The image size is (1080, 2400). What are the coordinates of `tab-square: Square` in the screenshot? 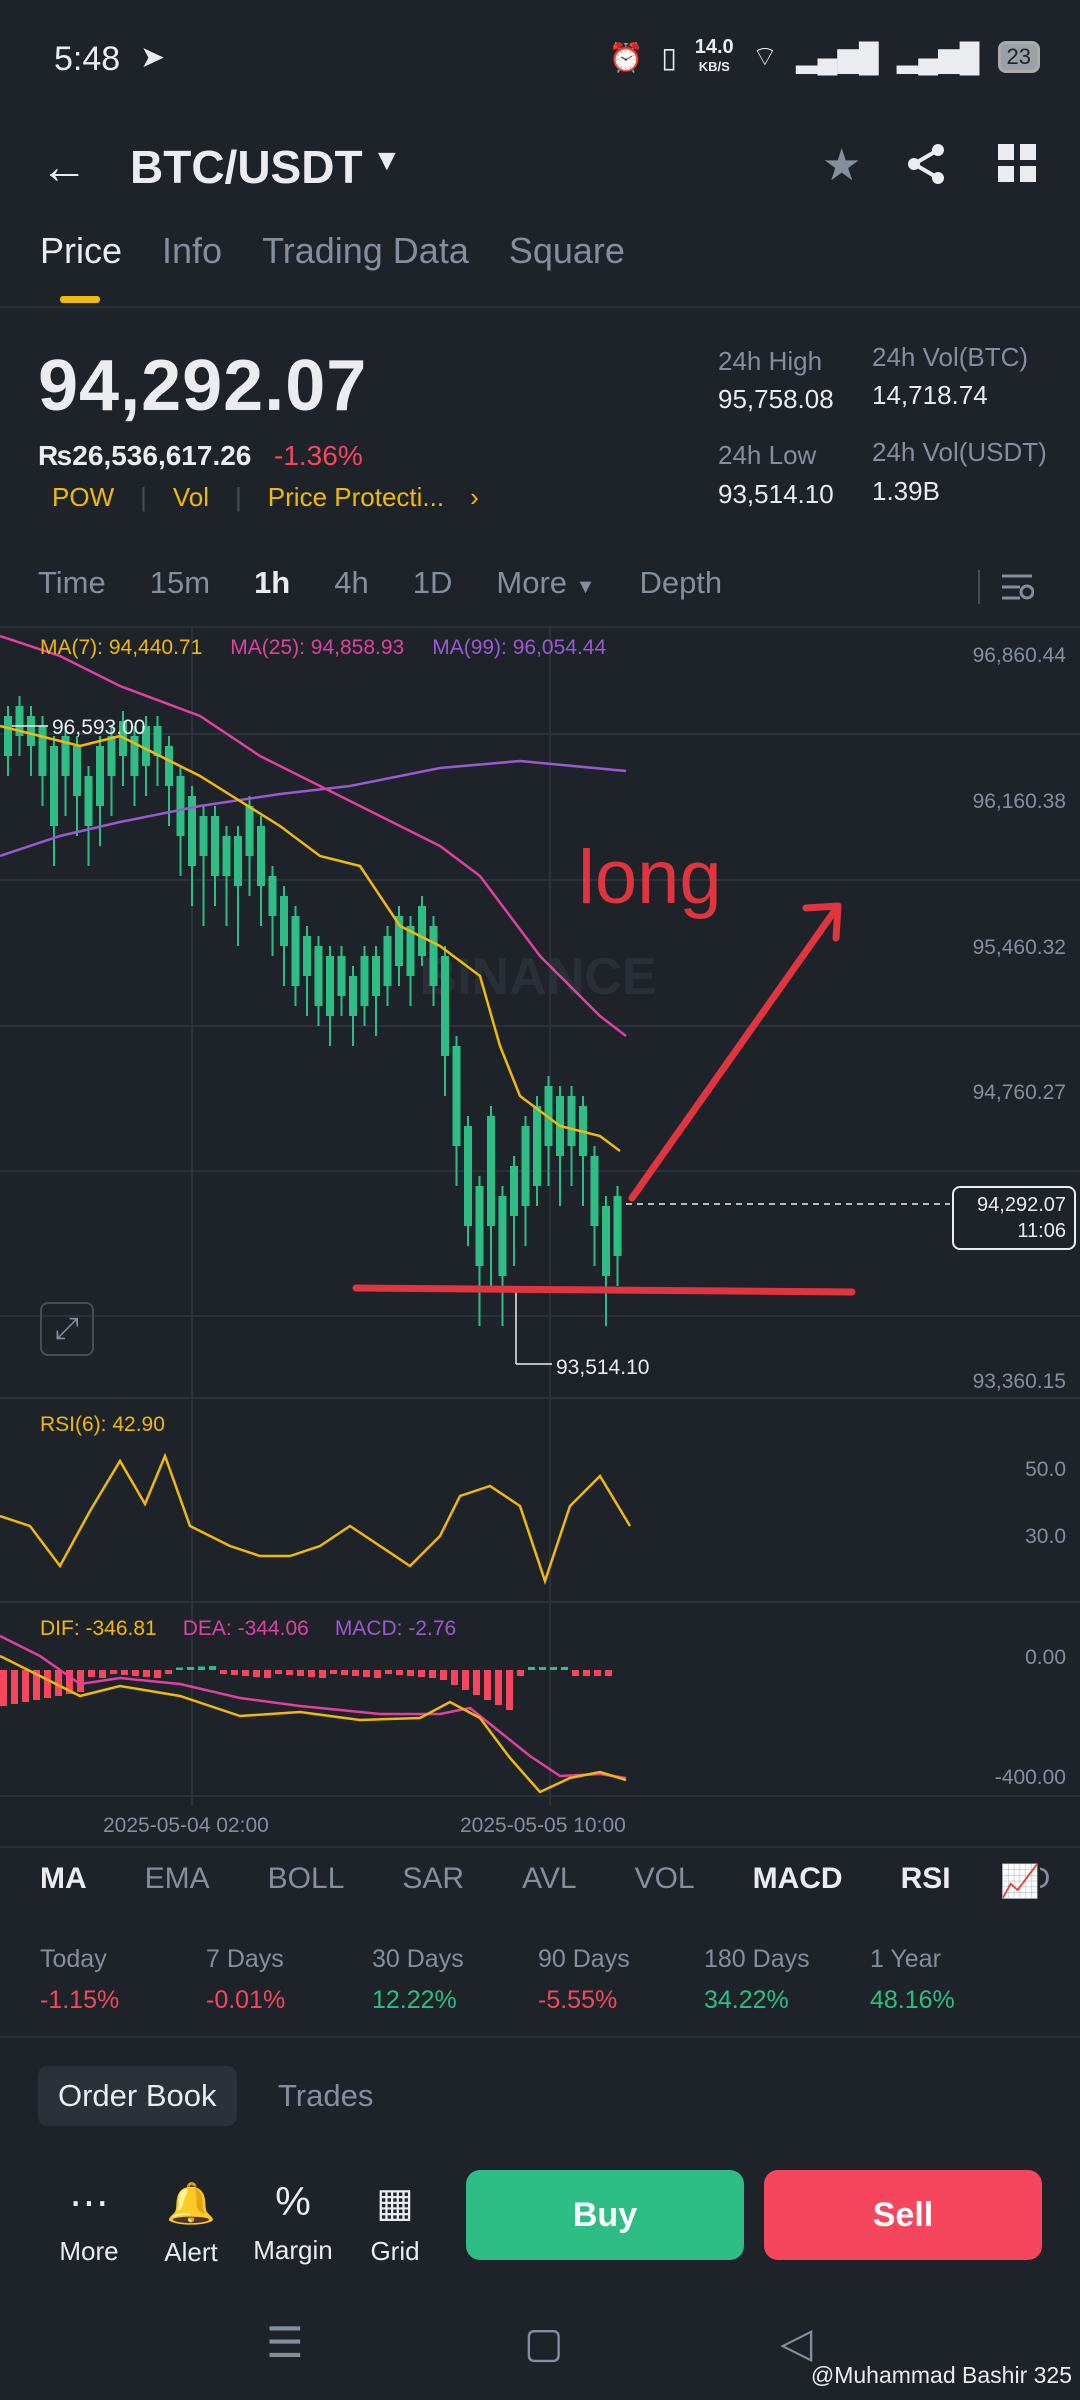 It's located at (567, 251).